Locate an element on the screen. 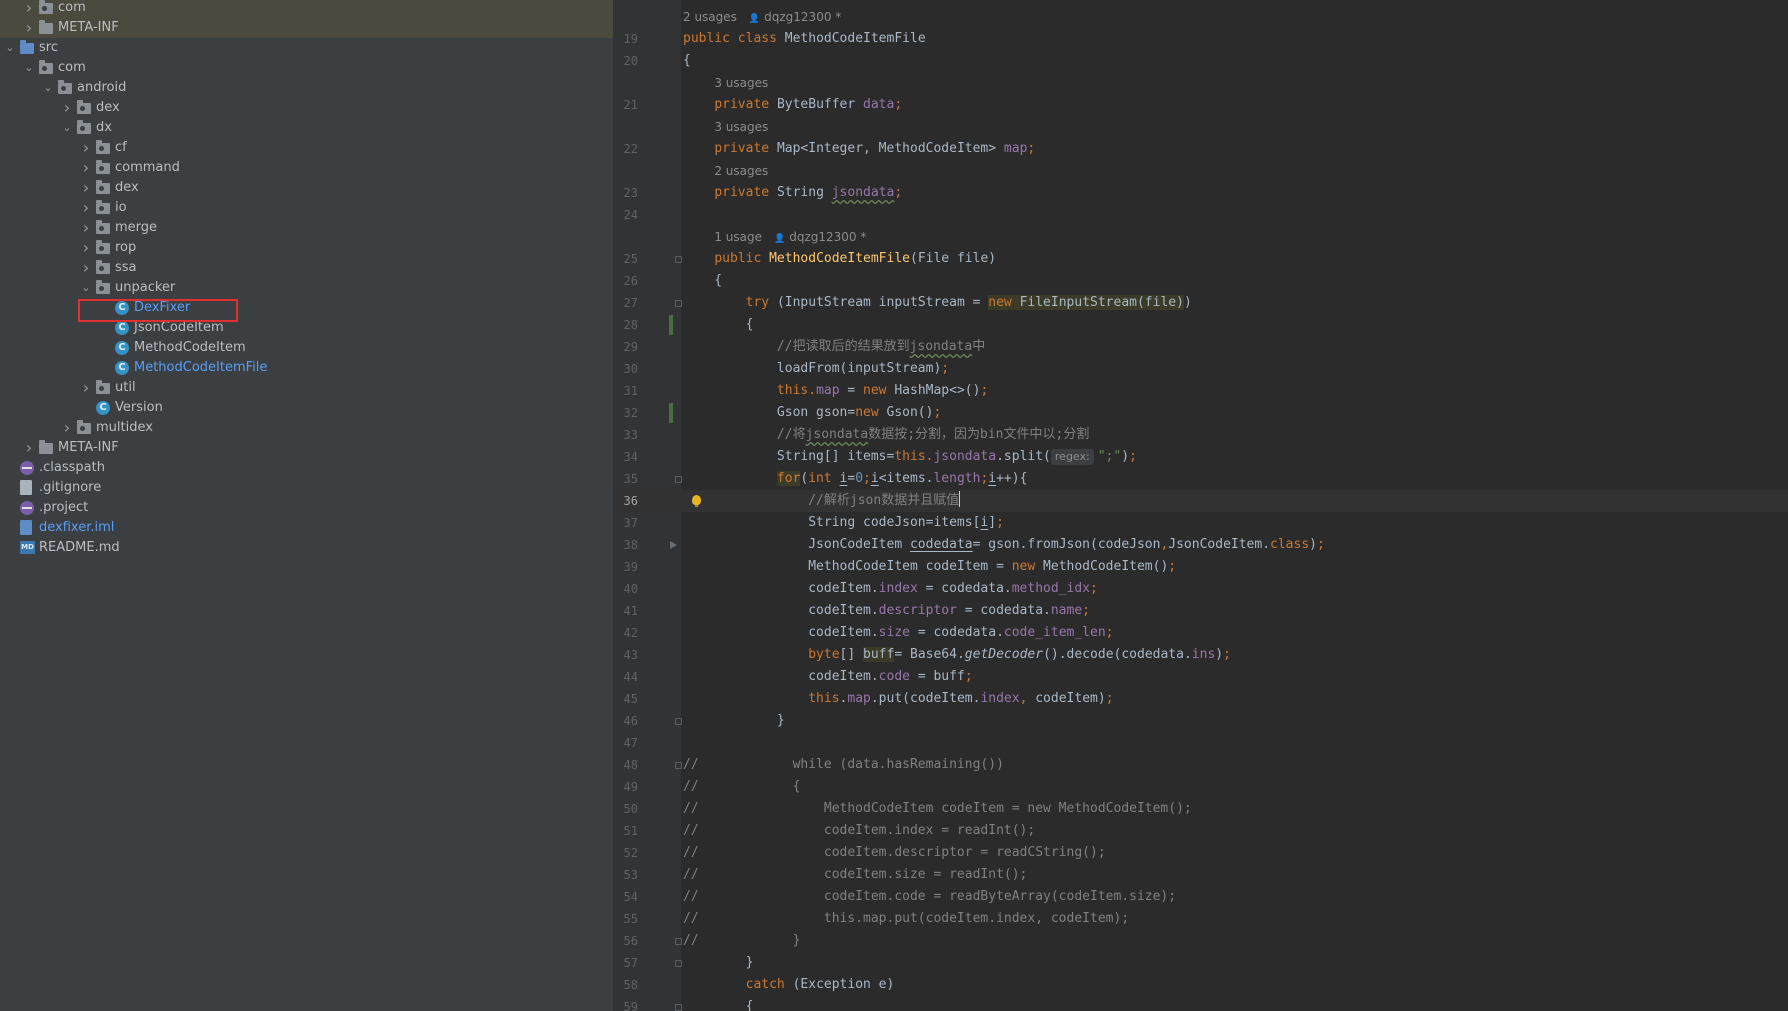  tree-item-command: › command is located at coordinates (306, 168).